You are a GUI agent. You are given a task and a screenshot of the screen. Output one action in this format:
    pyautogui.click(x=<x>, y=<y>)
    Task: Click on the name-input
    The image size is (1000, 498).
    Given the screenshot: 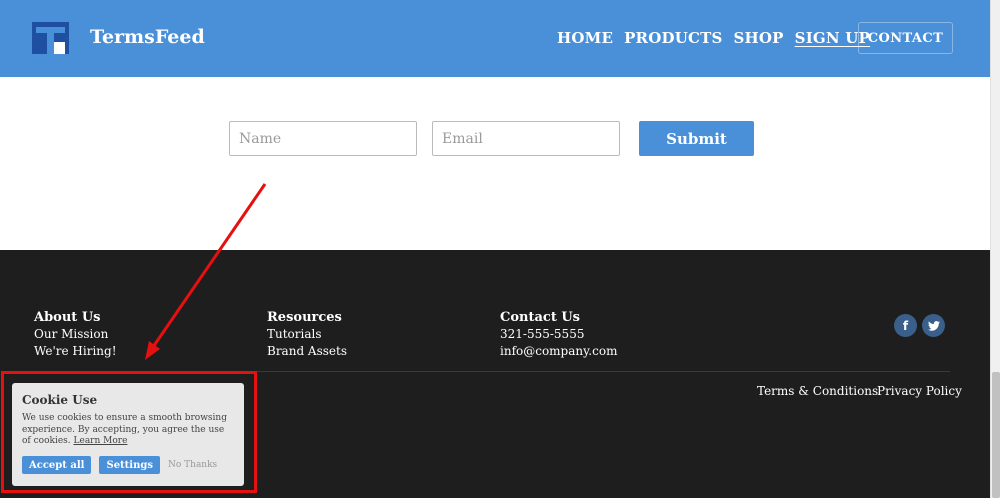 What is the action you would take?
    pyautogui.click(x=323, y=138)
    